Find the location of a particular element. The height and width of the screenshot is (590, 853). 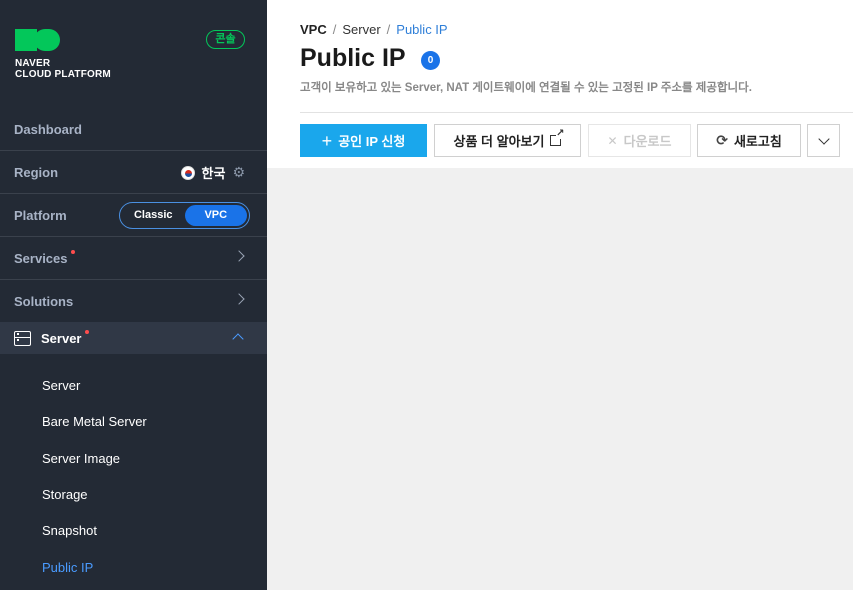

region-selector: 한국 ⚙ is located at coordinates (212, 172).